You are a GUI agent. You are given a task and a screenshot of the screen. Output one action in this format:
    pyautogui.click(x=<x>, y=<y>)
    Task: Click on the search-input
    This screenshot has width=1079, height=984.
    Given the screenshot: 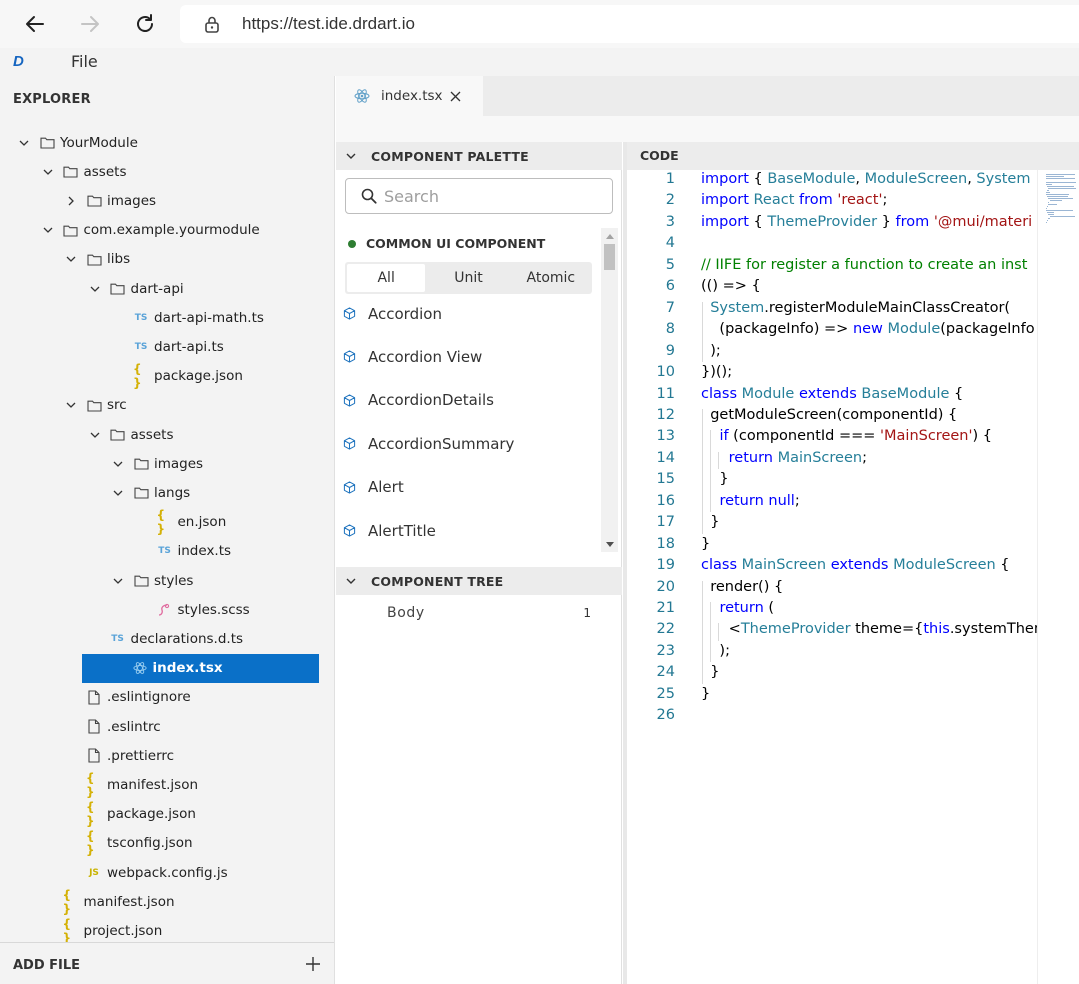 What is the action you would take?
    pyautogui.click(x=494, y=196)
    